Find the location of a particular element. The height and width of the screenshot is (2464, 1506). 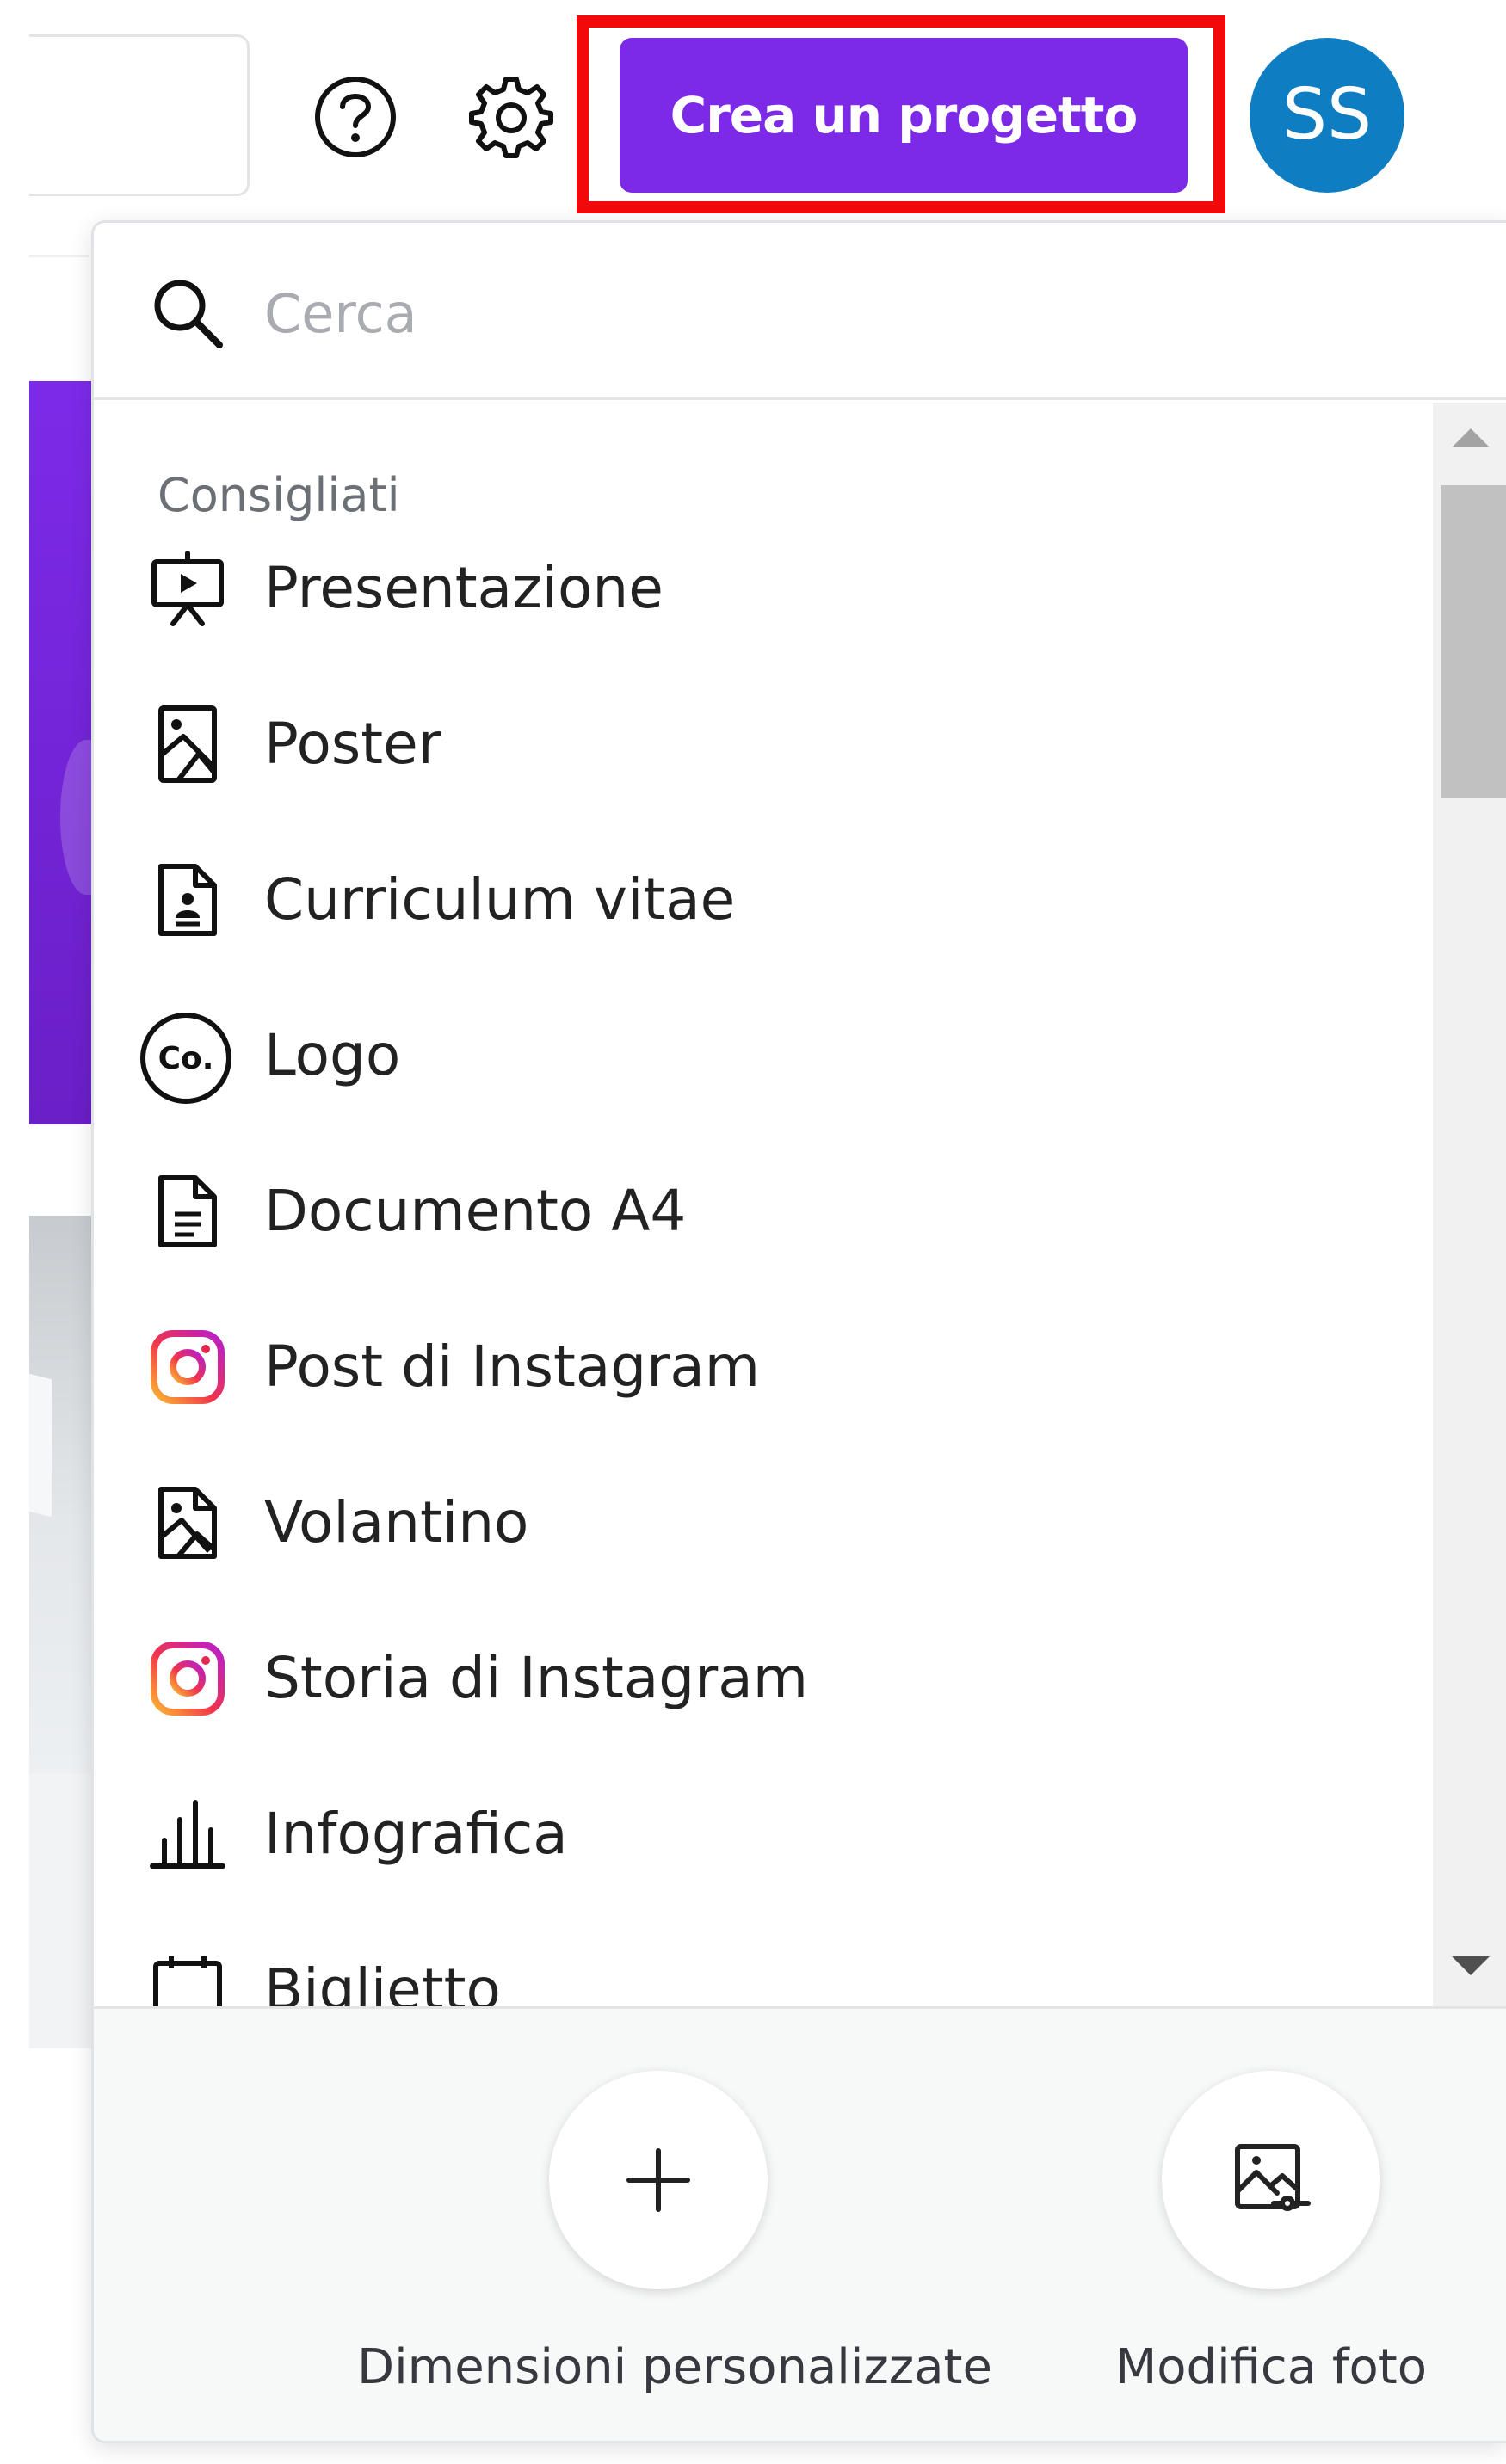

gear-icon is located at coordinates (511, 117).